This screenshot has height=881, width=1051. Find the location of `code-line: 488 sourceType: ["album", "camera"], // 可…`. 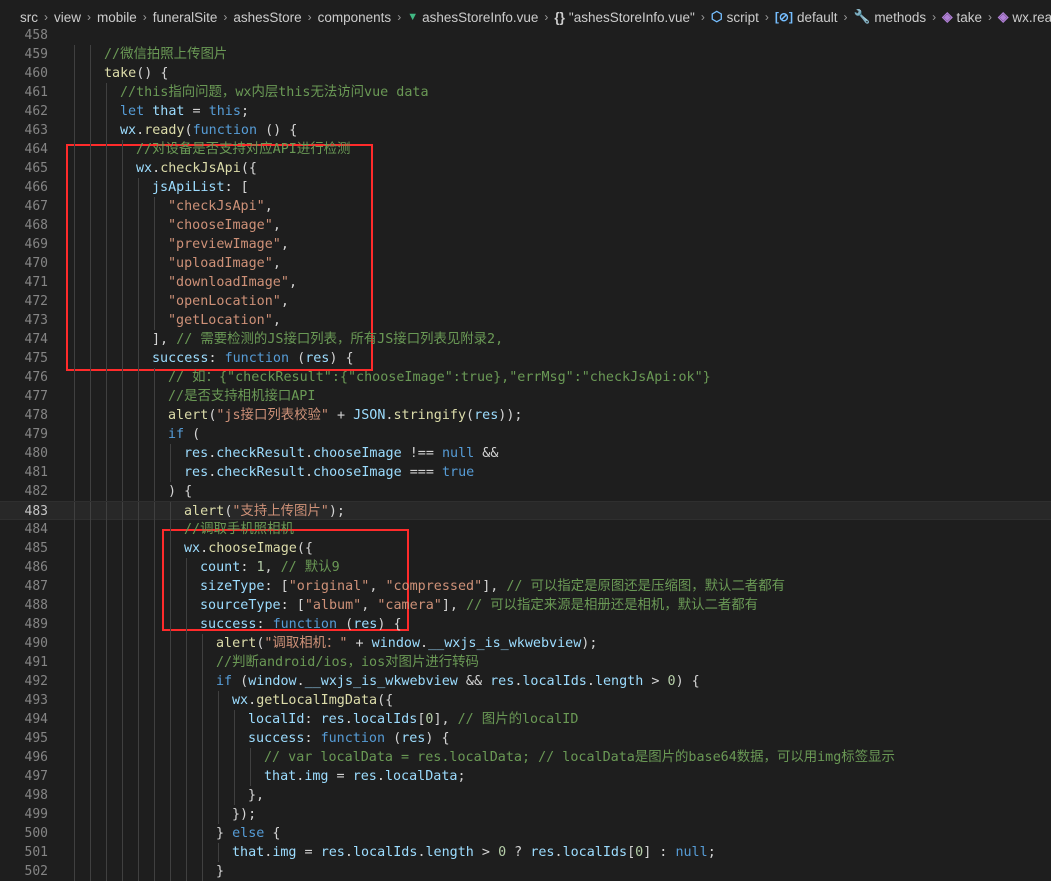

code-line: 488 sourceType: ["album", "camera"], // 可… is located at coordinates (525, 605).